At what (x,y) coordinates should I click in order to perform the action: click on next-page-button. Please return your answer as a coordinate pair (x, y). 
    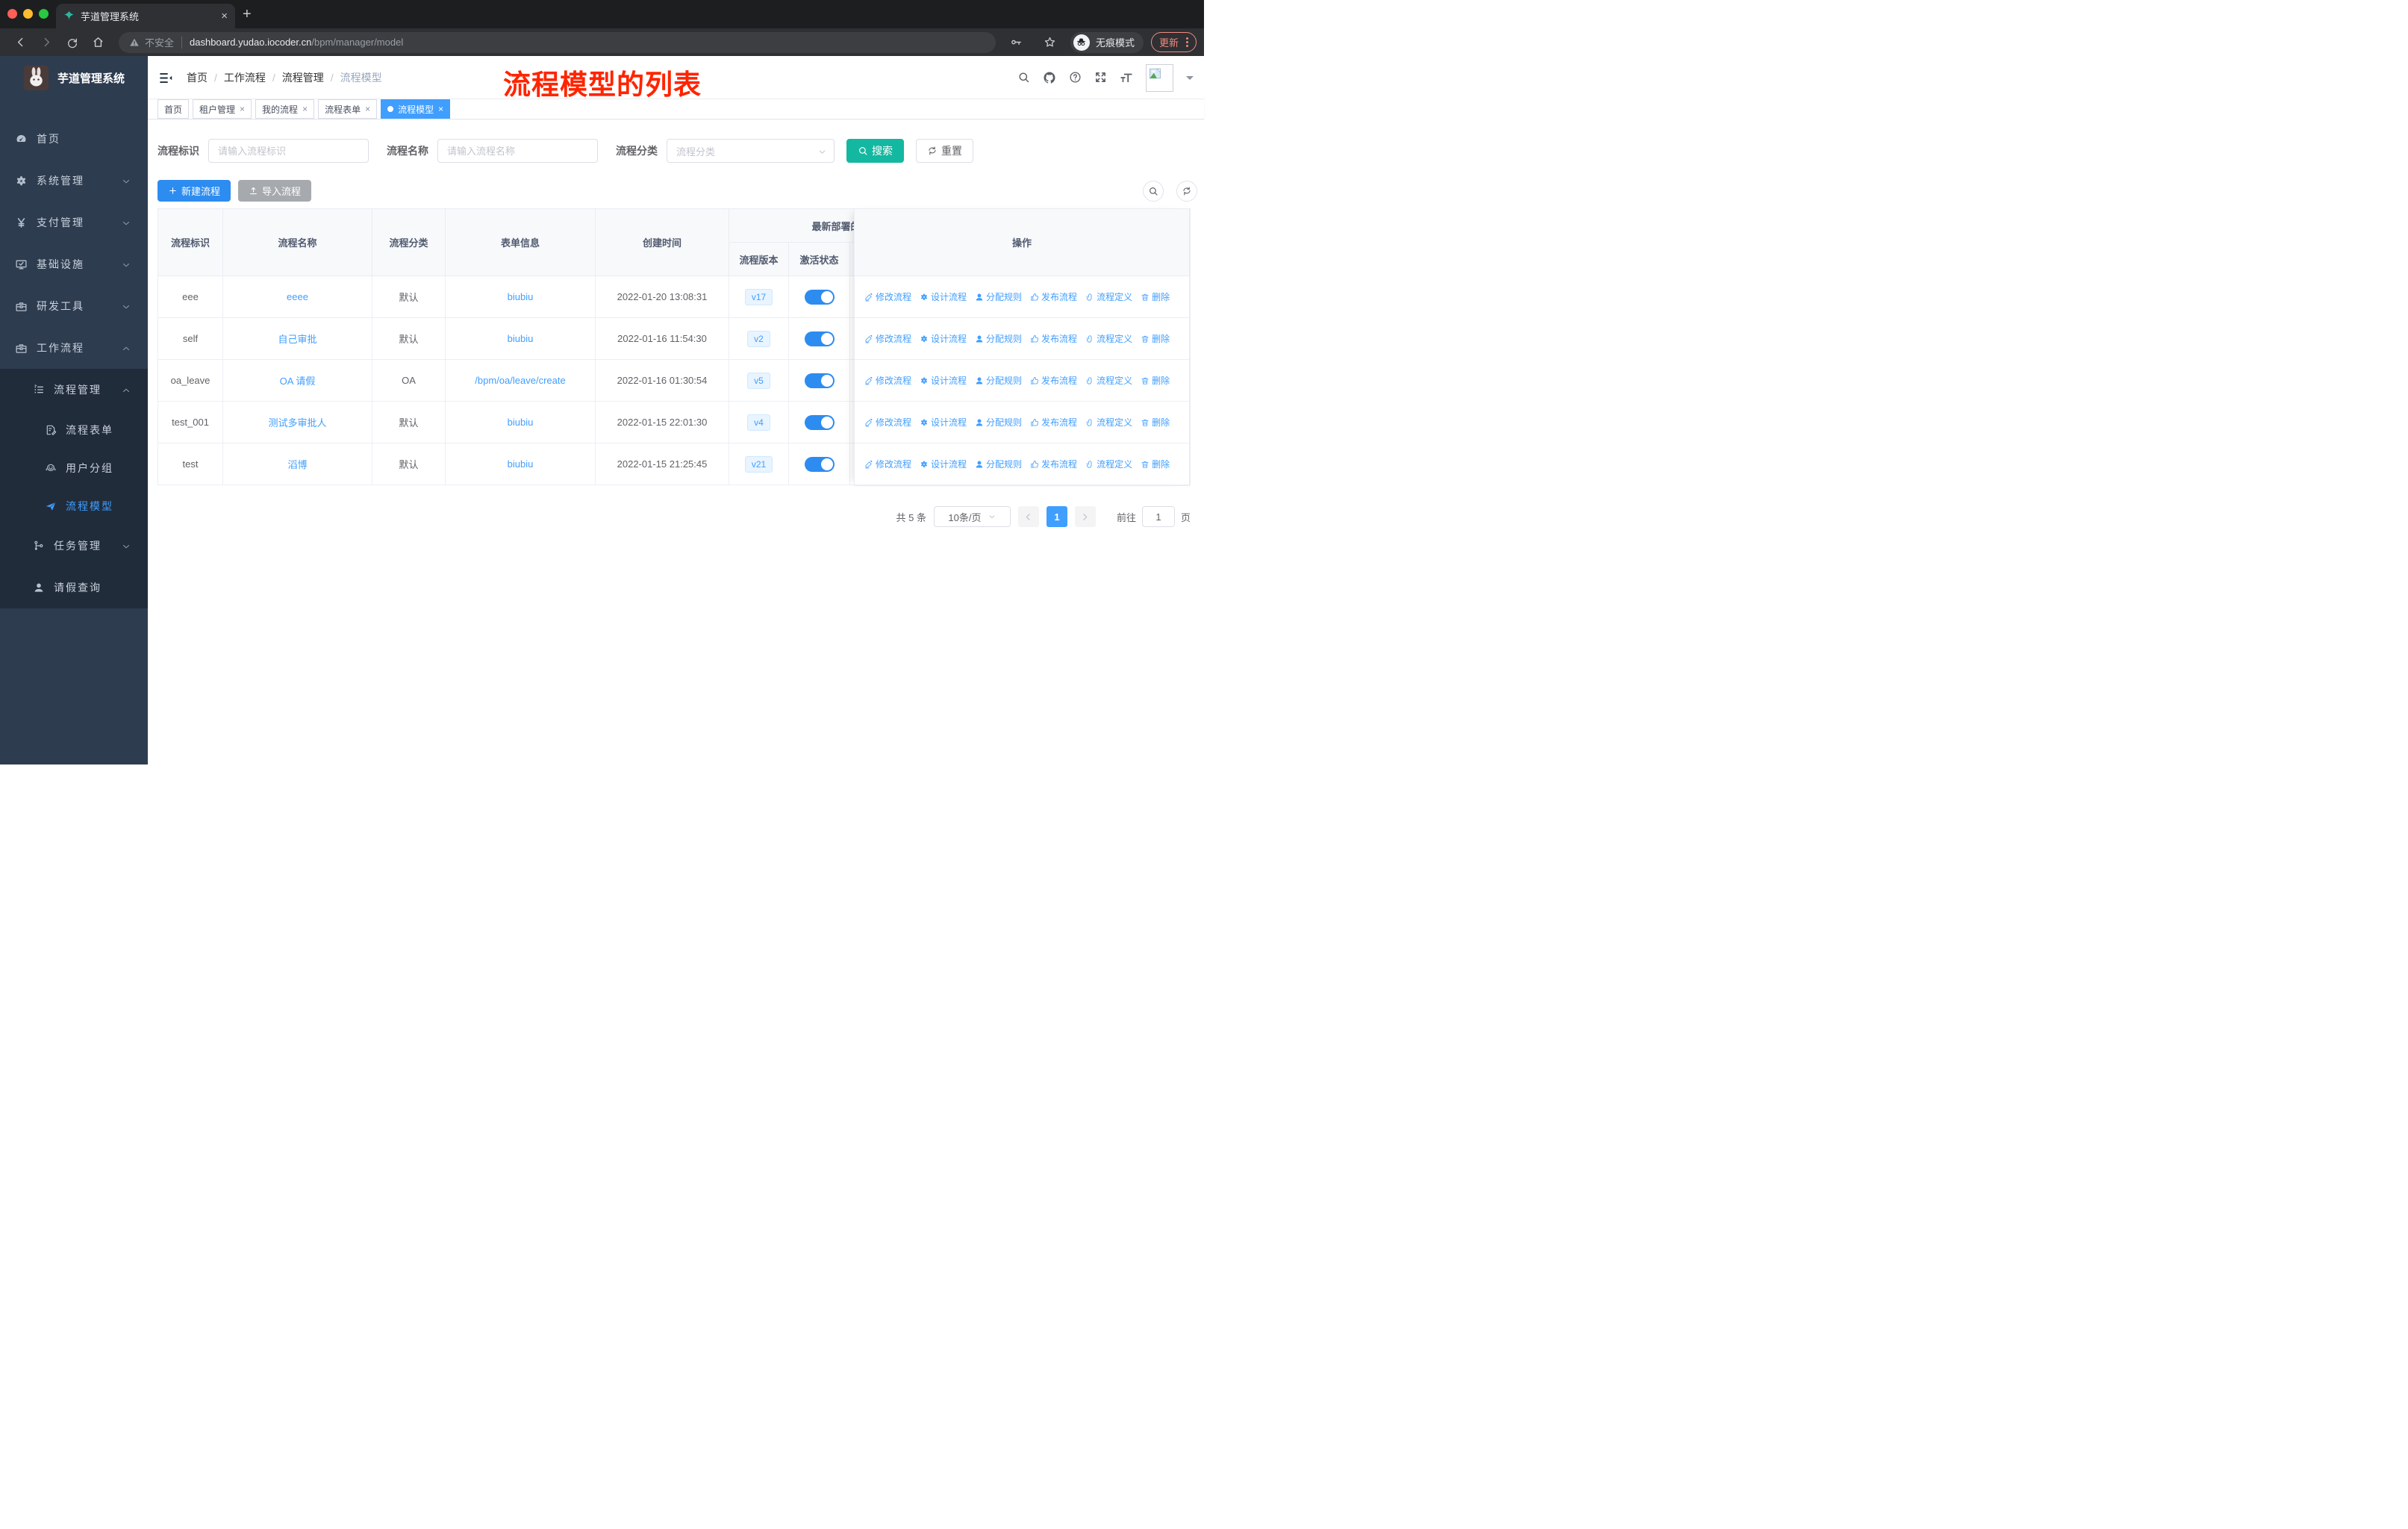
    Looking at the image, I should click on (1085, 516).